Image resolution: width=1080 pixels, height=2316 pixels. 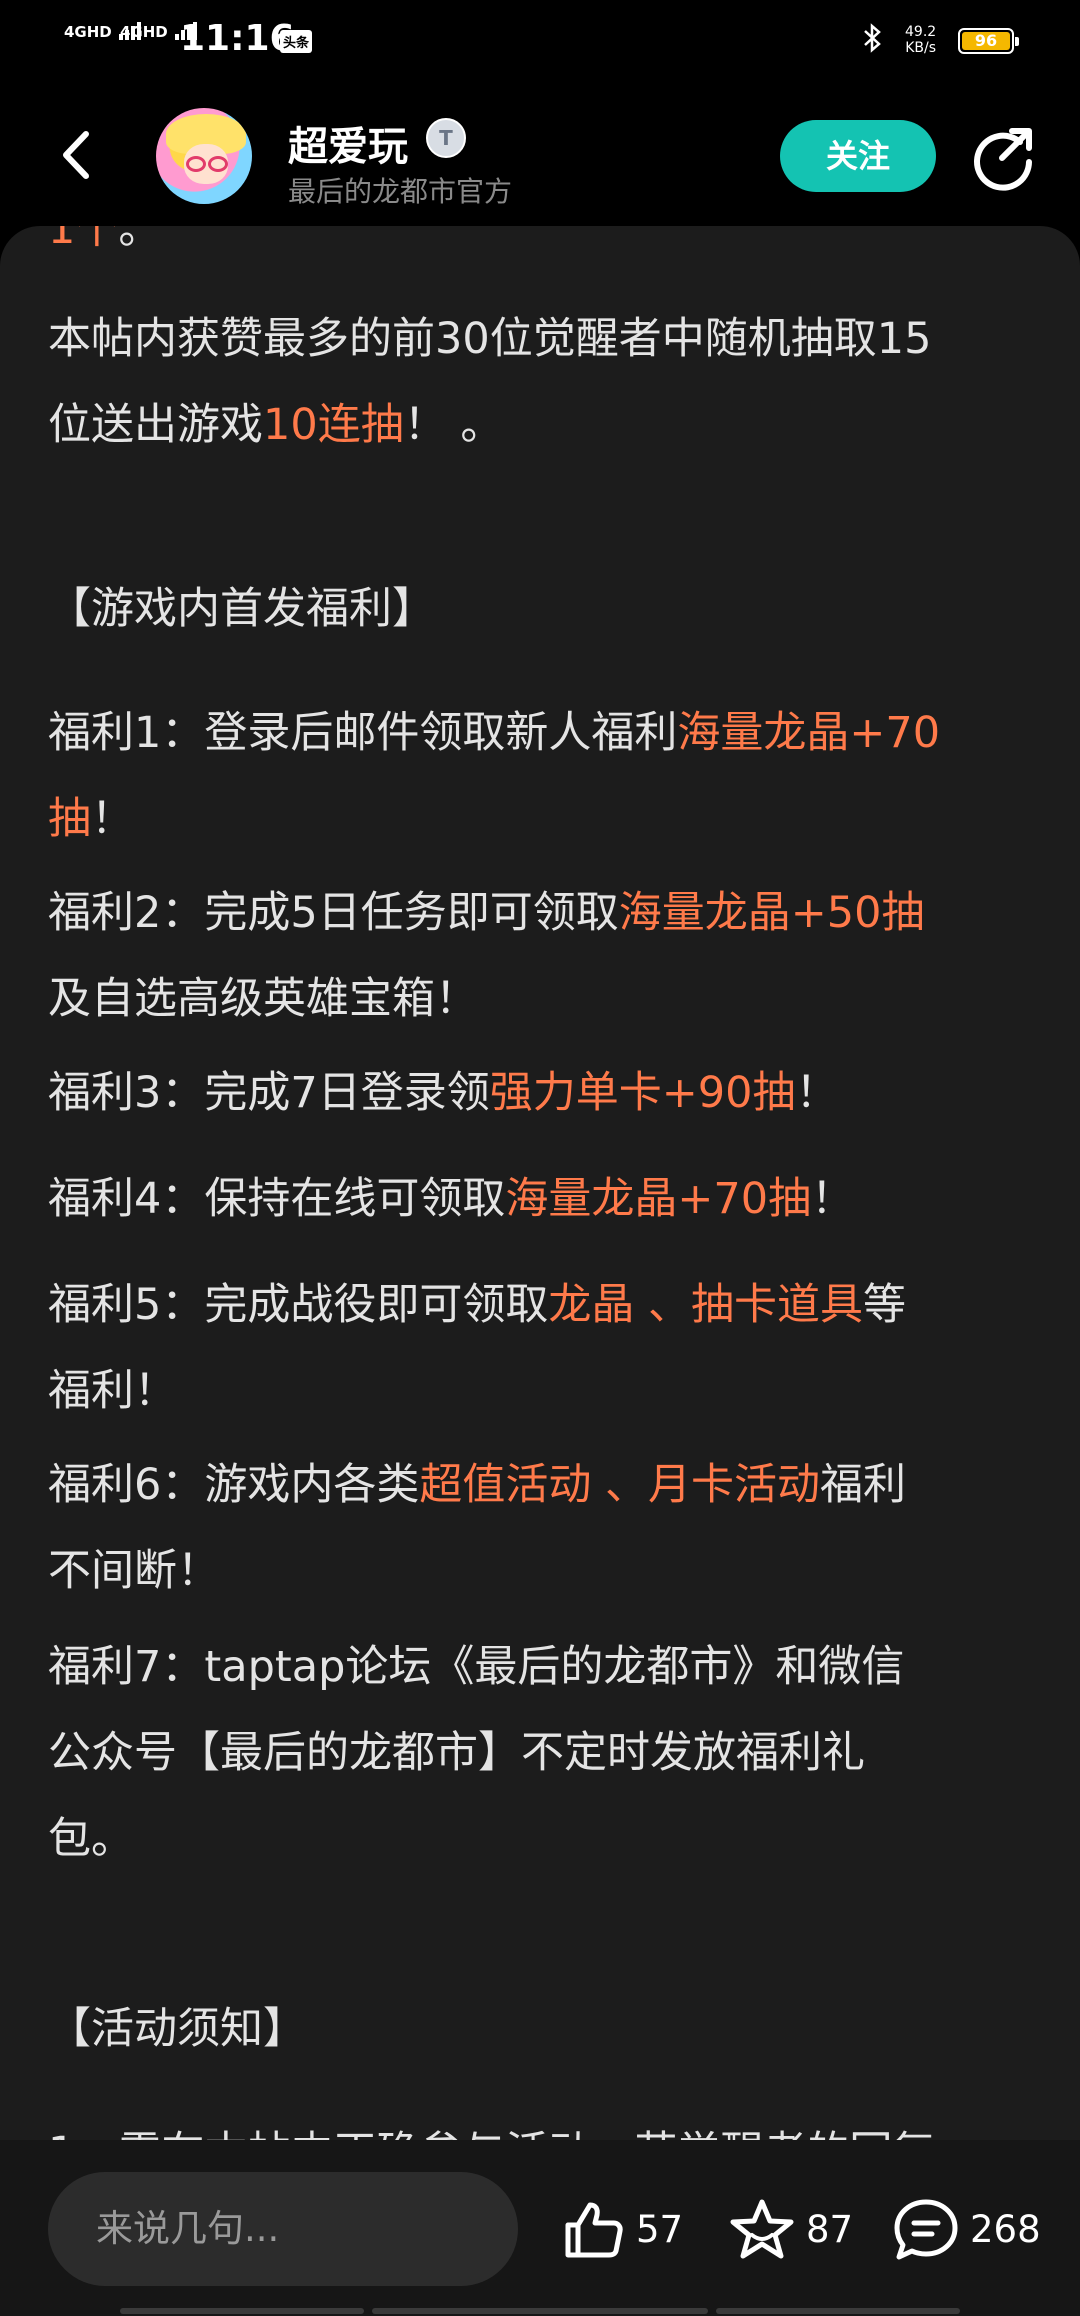 What do you see at coordinates (476, 1667) in the screenshot?
I see `benefit-7: 福利7：taptap论坛《最后的龙都市》和微信` at bounding box center [476, 1667].